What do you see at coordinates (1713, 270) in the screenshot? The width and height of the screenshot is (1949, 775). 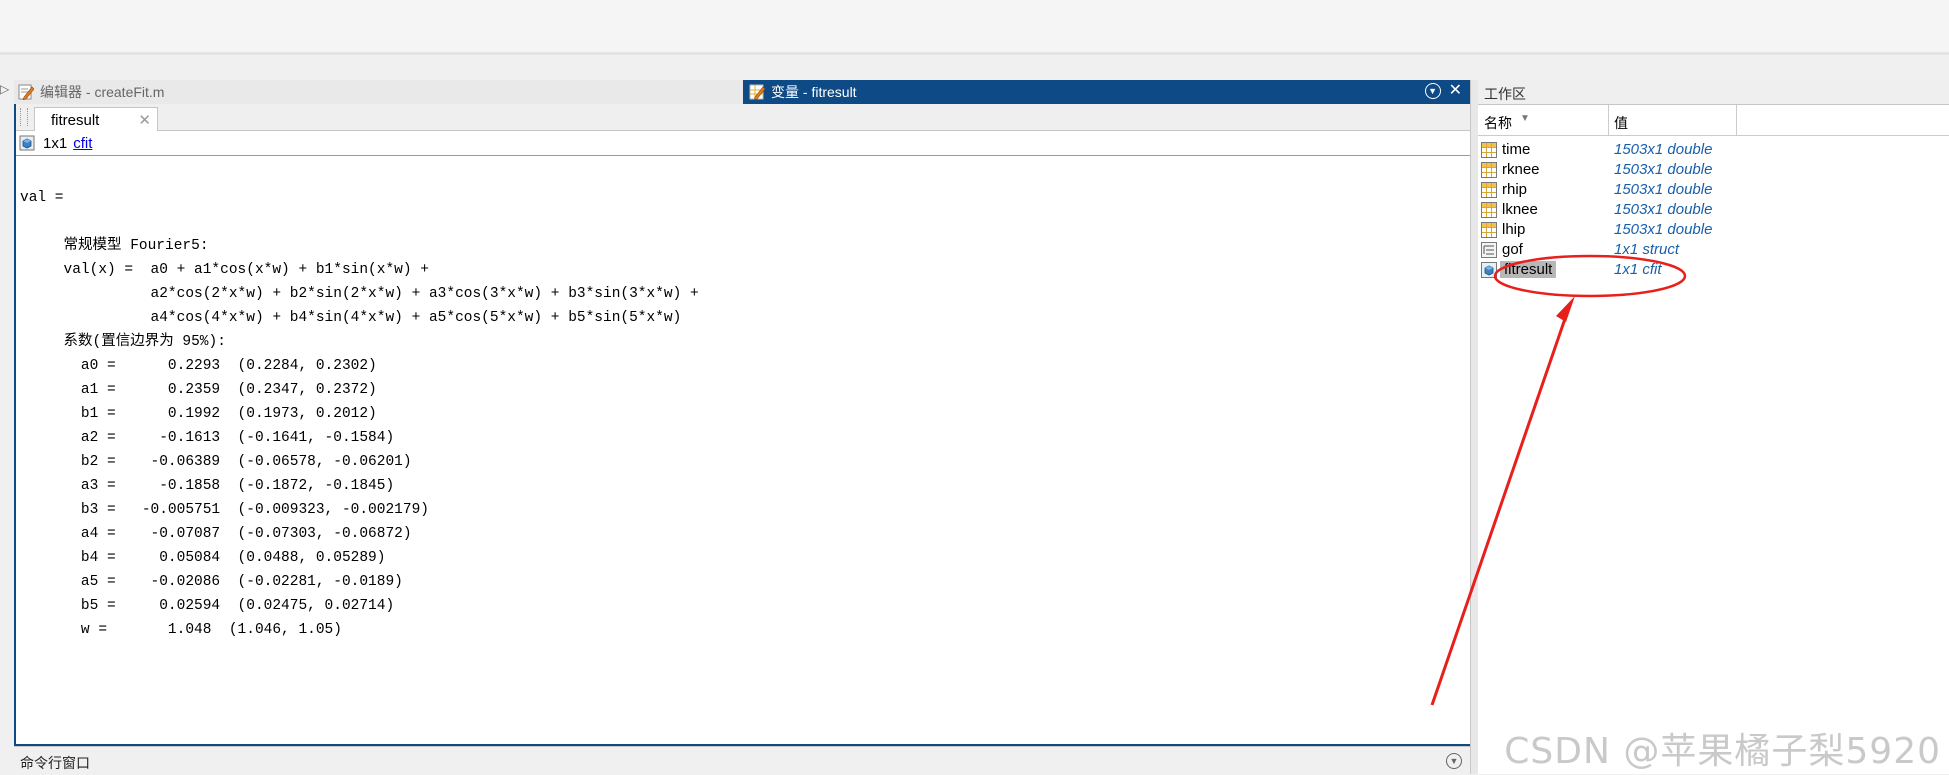 I see `workspace-row-fitresult: fitresult 1x1 cfit` at bounding box center [1713, 270].